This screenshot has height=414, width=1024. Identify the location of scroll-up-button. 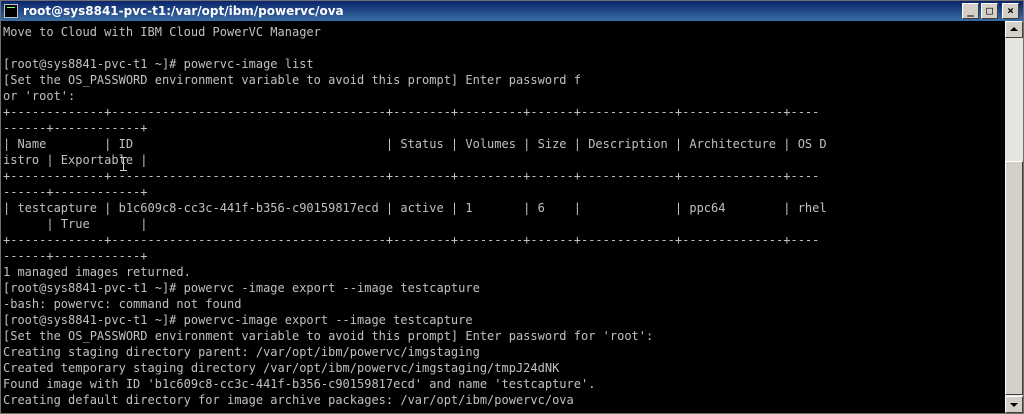
(1014, 29).